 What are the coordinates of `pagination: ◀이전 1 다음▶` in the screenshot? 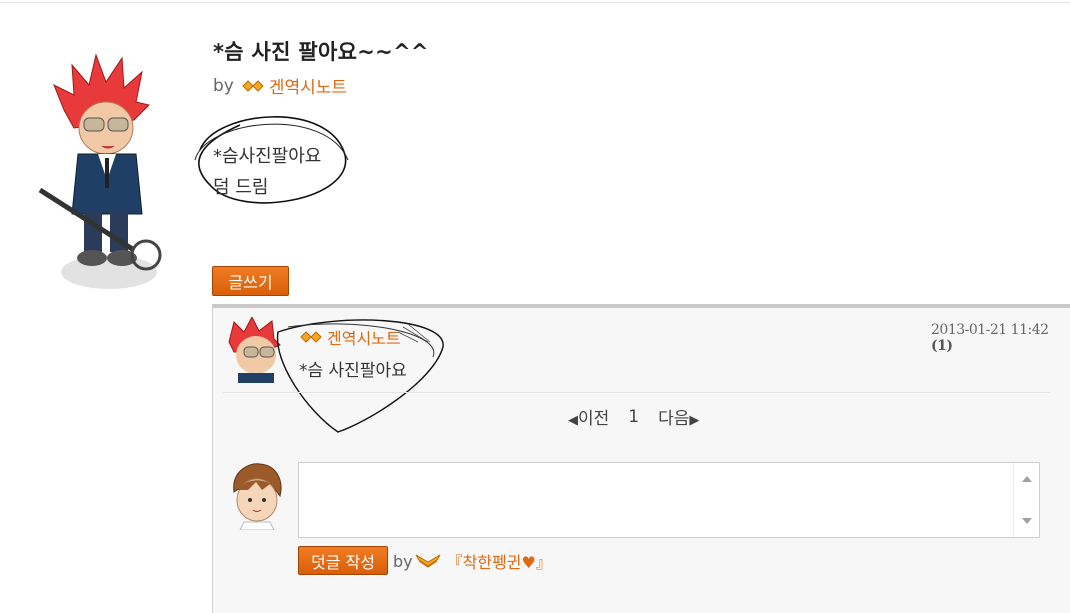 It's located at (633, 417).